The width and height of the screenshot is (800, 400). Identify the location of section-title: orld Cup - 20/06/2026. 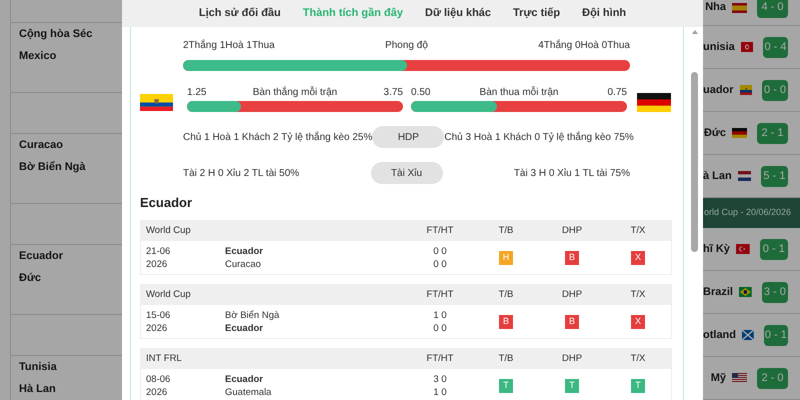
(748, 213).